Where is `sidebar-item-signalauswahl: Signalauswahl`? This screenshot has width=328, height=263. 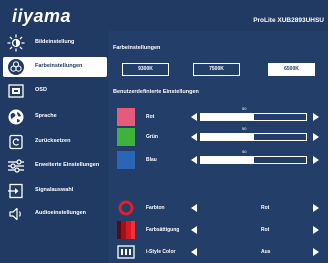 sidebar-item-signalauswahl: Signalauswahl is located at coordinates (55, 191).